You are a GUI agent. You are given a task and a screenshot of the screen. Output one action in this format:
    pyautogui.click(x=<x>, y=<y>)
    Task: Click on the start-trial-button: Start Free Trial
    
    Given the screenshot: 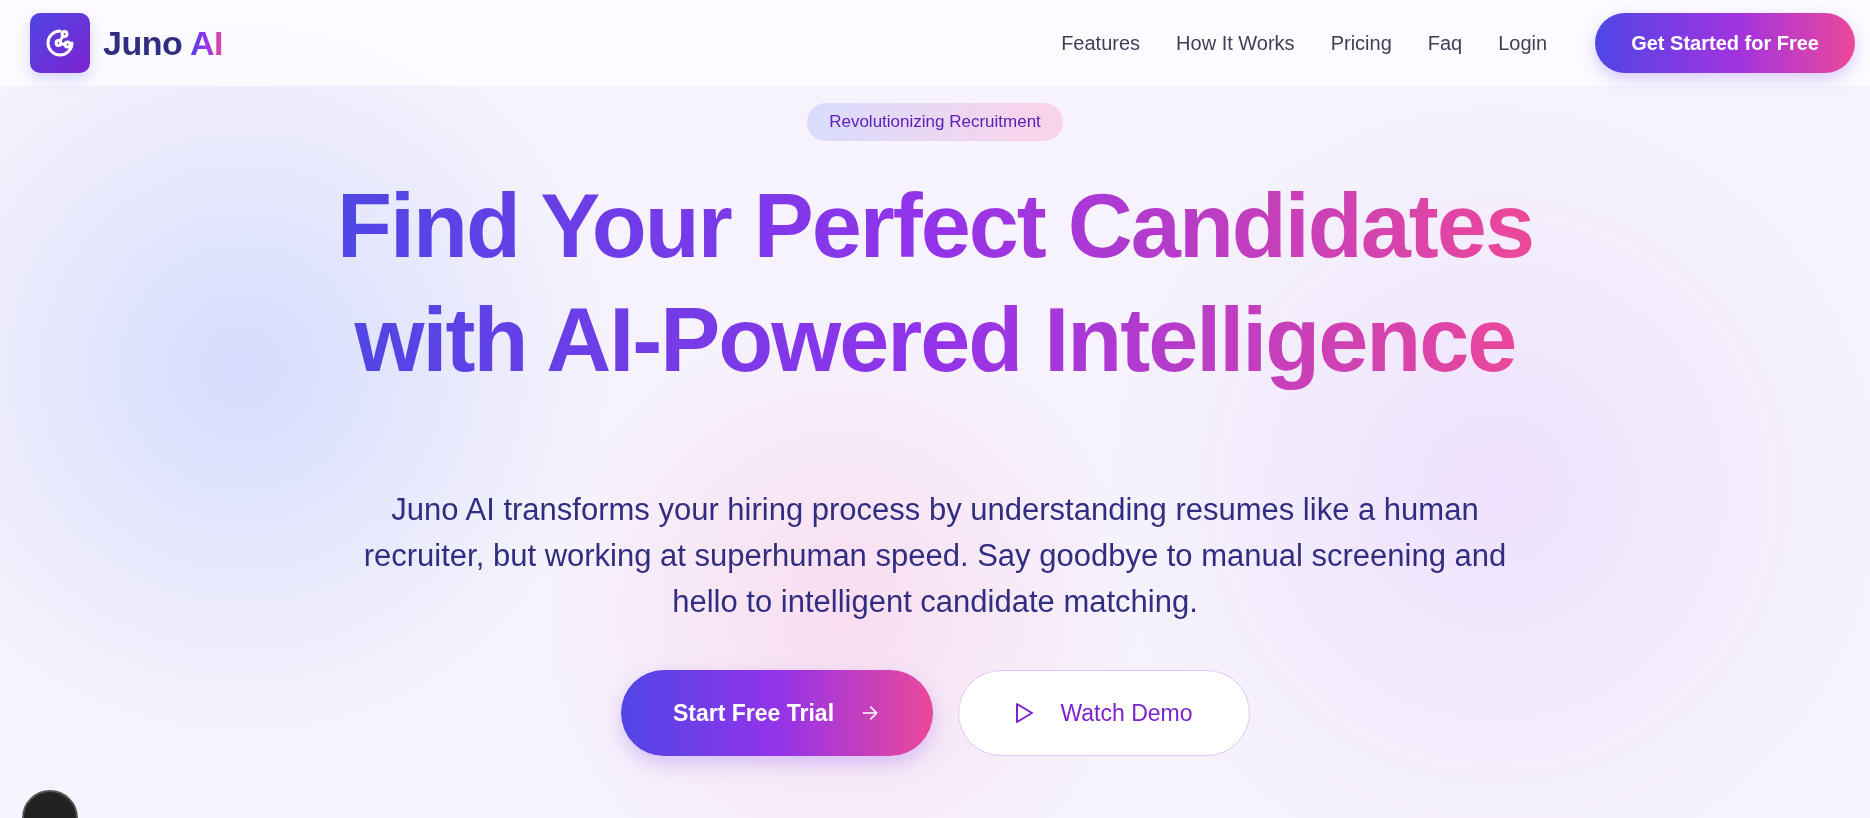 What is the action you would take?
    pyautogui.click(x=776, y=713)
    